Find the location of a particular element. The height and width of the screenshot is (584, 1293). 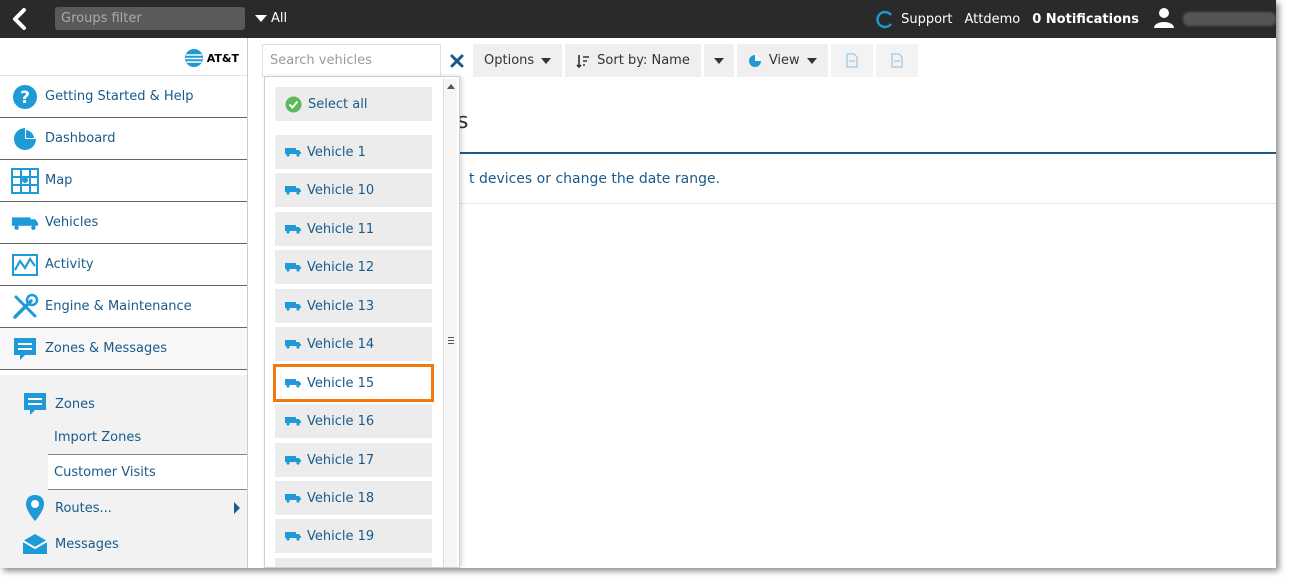

sidebar-item-label: Zones is located at coordinates (75, 404).